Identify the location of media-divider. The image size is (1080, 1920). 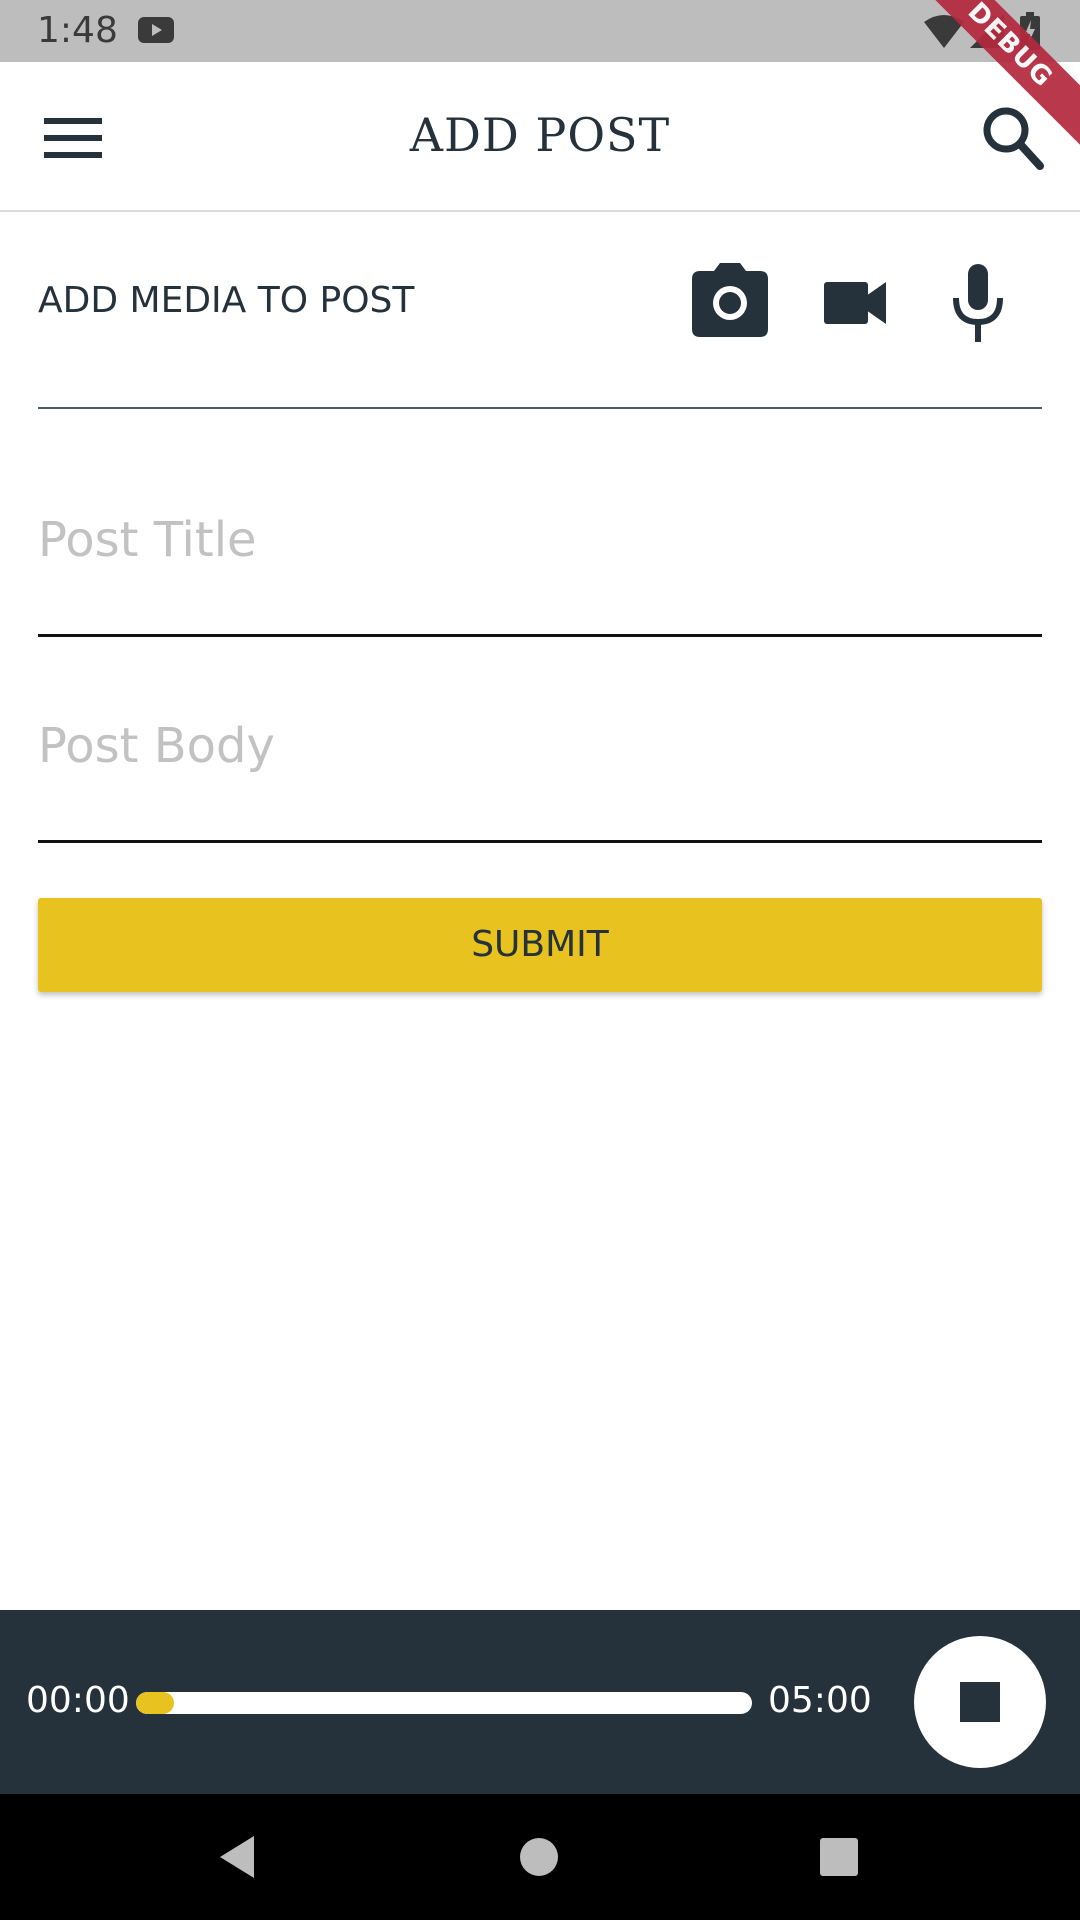
(540, 408).